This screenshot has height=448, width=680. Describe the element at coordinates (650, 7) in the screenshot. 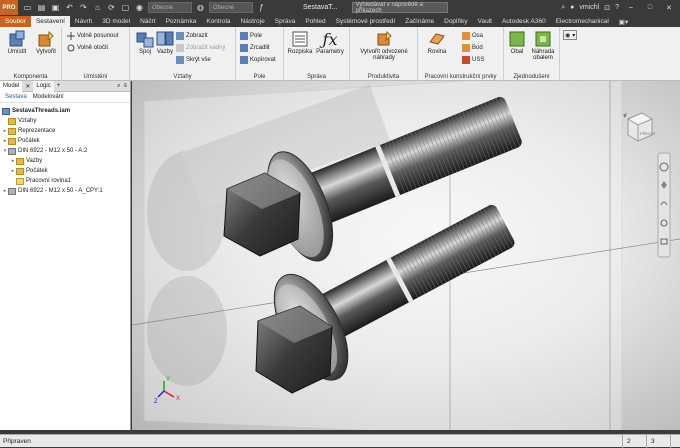

I see `maximize-icon: □` at that location.